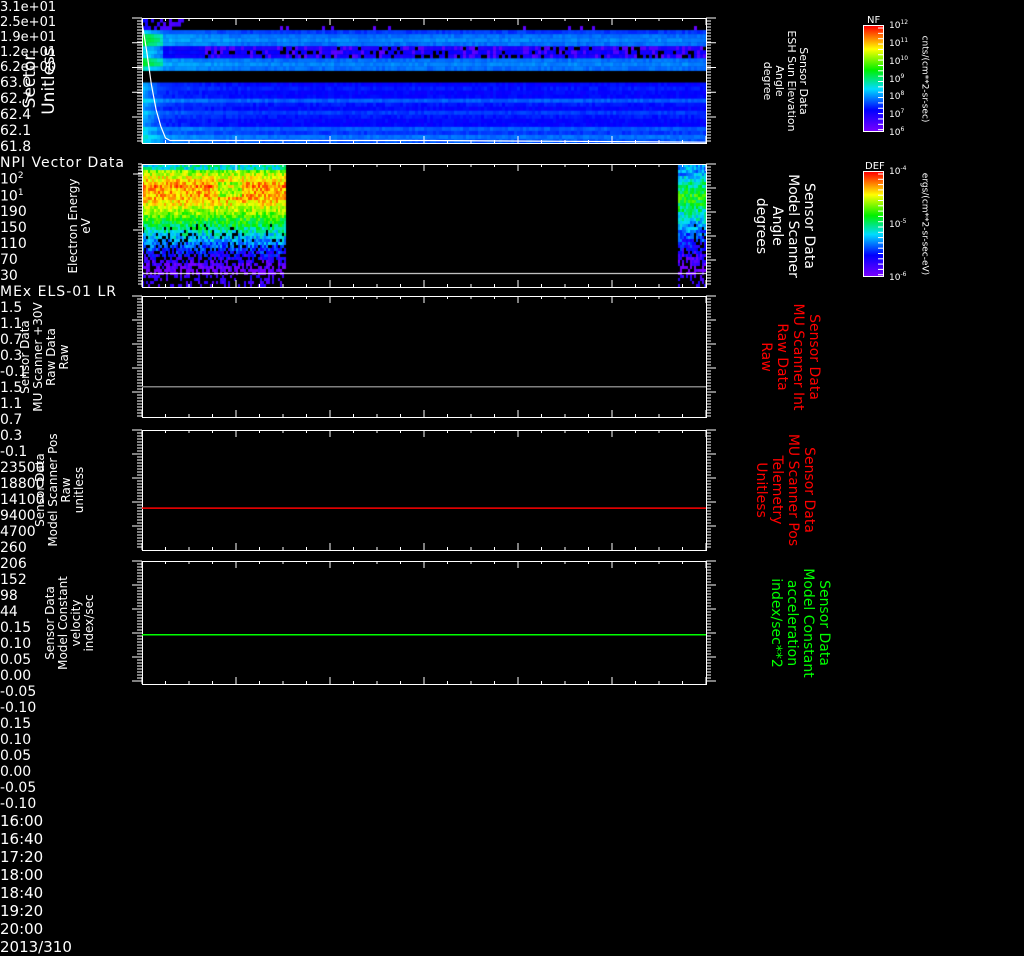 The width and height of the screenshot is (1024, 956). What do you see at coordinates (424, 82) in the screenshot?
I see `sun-elevation-line` at bounding box center [424, 82].